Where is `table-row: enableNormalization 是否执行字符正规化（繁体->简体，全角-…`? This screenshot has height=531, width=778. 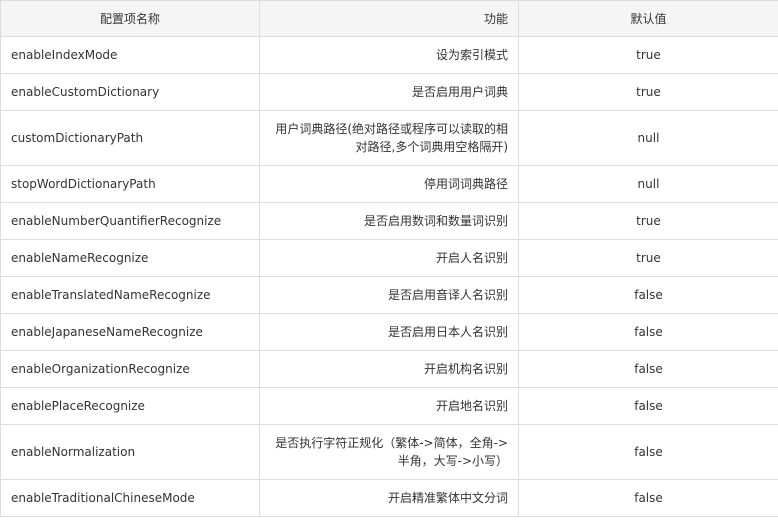
table-row: enableNormalization 是否执行字符正规化（繁体->简体，全角-… is located at coordinates (389, 452).